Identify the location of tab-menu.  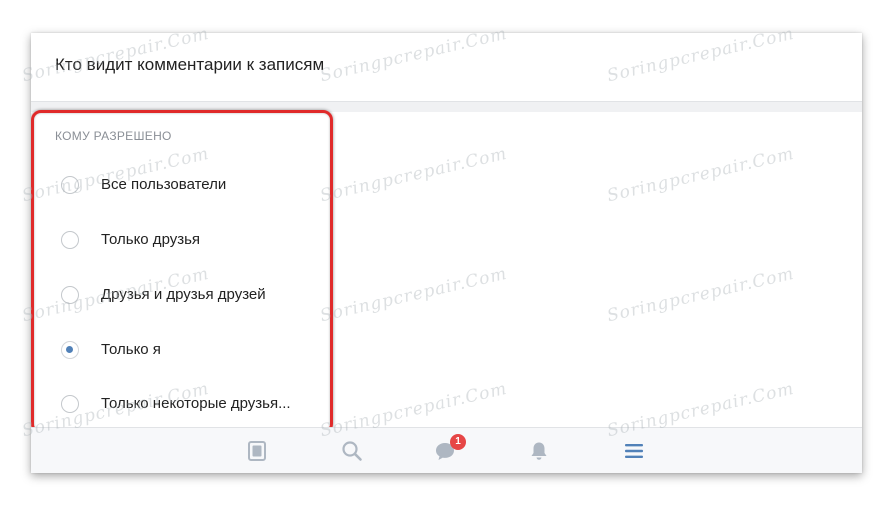
(635, 450).